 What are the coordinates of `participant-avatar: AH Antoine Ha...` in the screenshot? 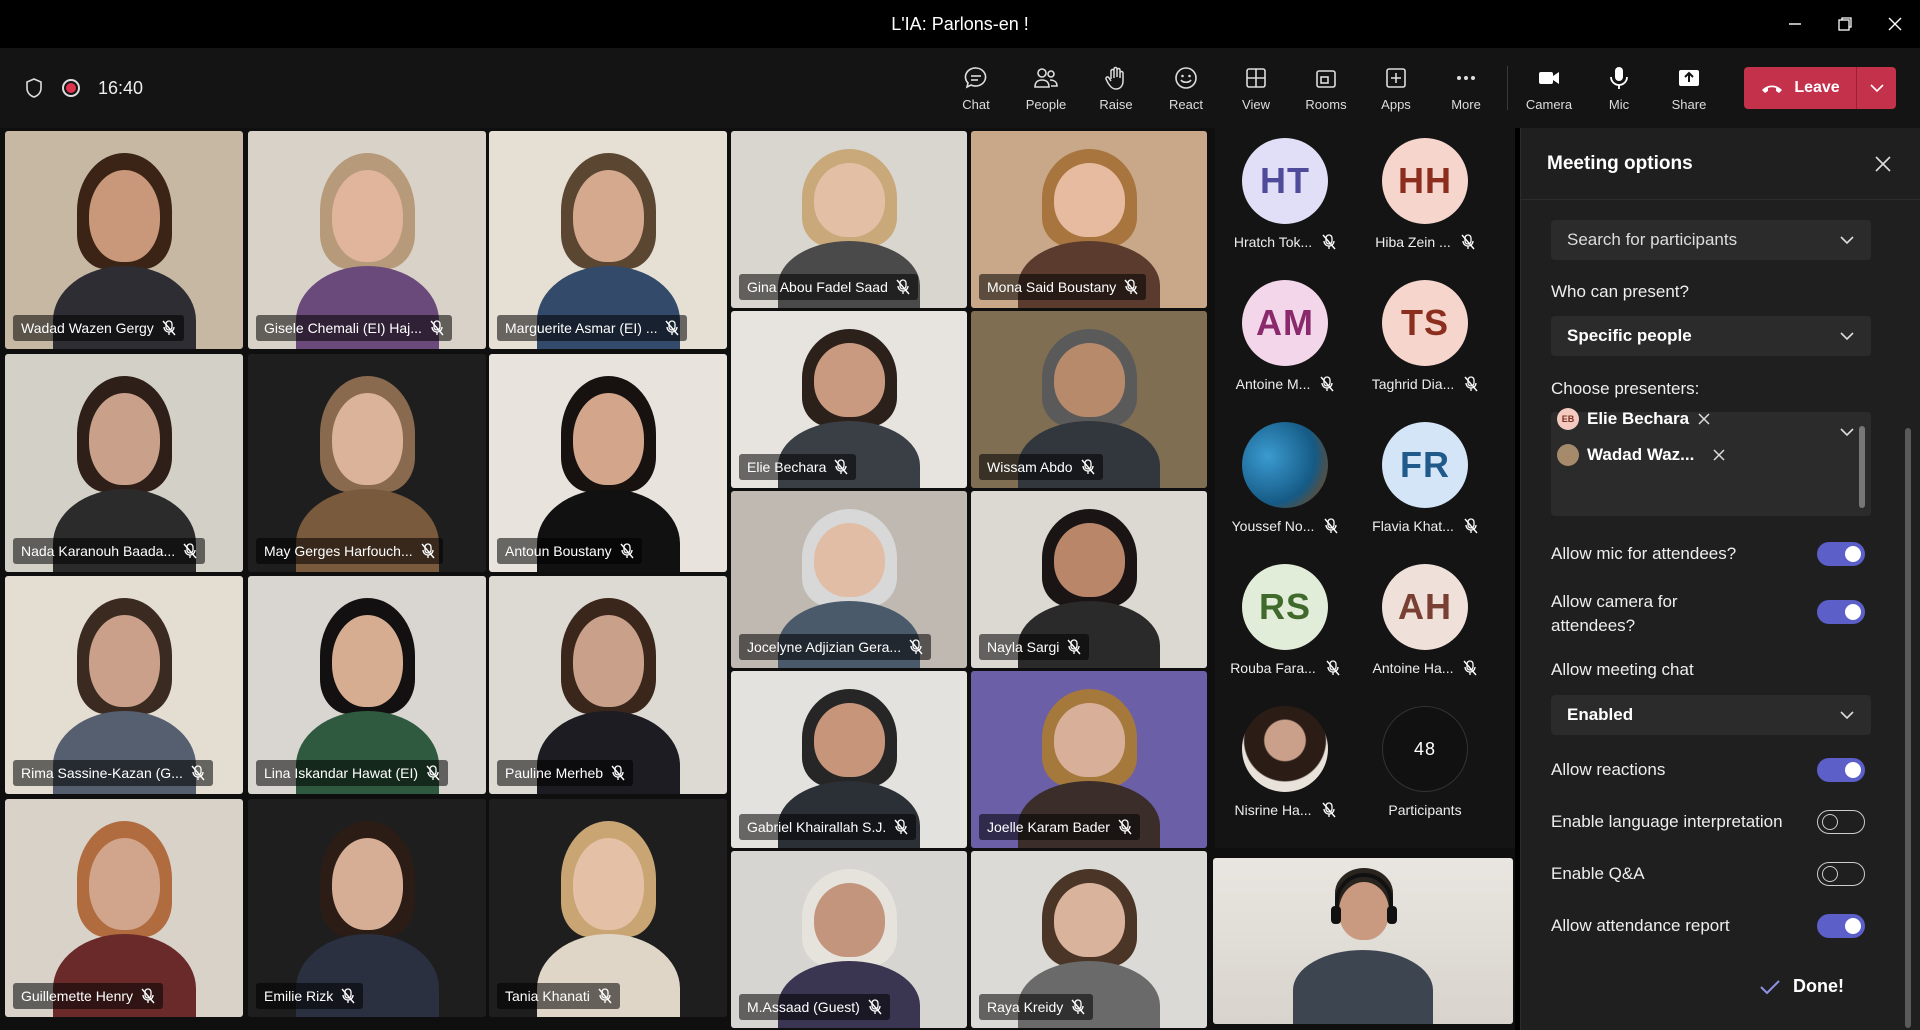 It's located at (1425, 620).